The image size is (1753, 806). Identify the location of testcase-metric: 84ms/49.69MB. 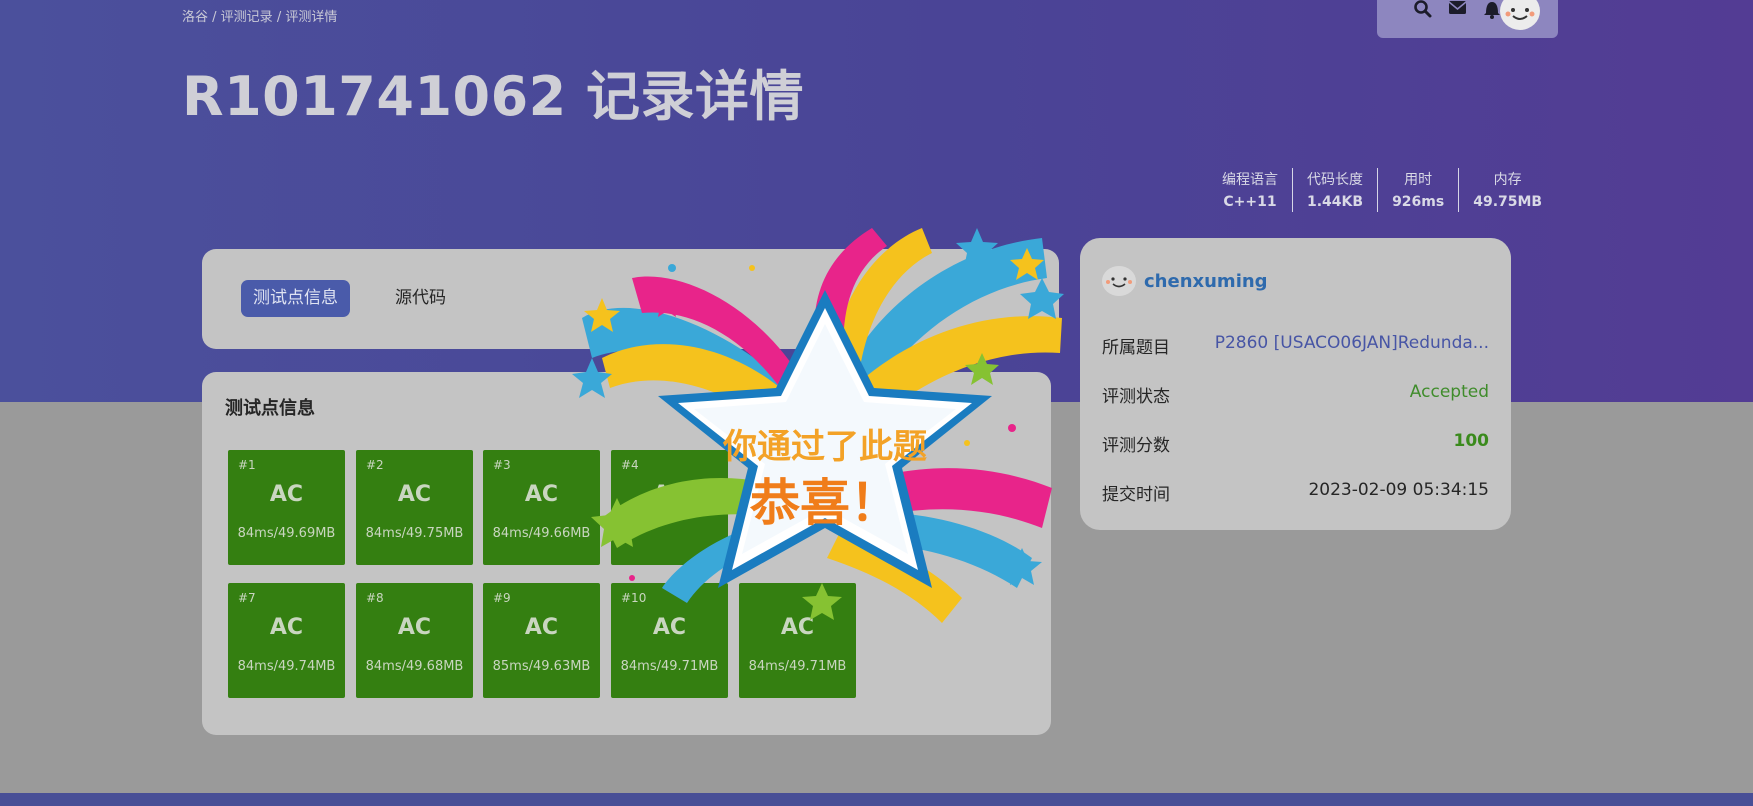
(286, 533).